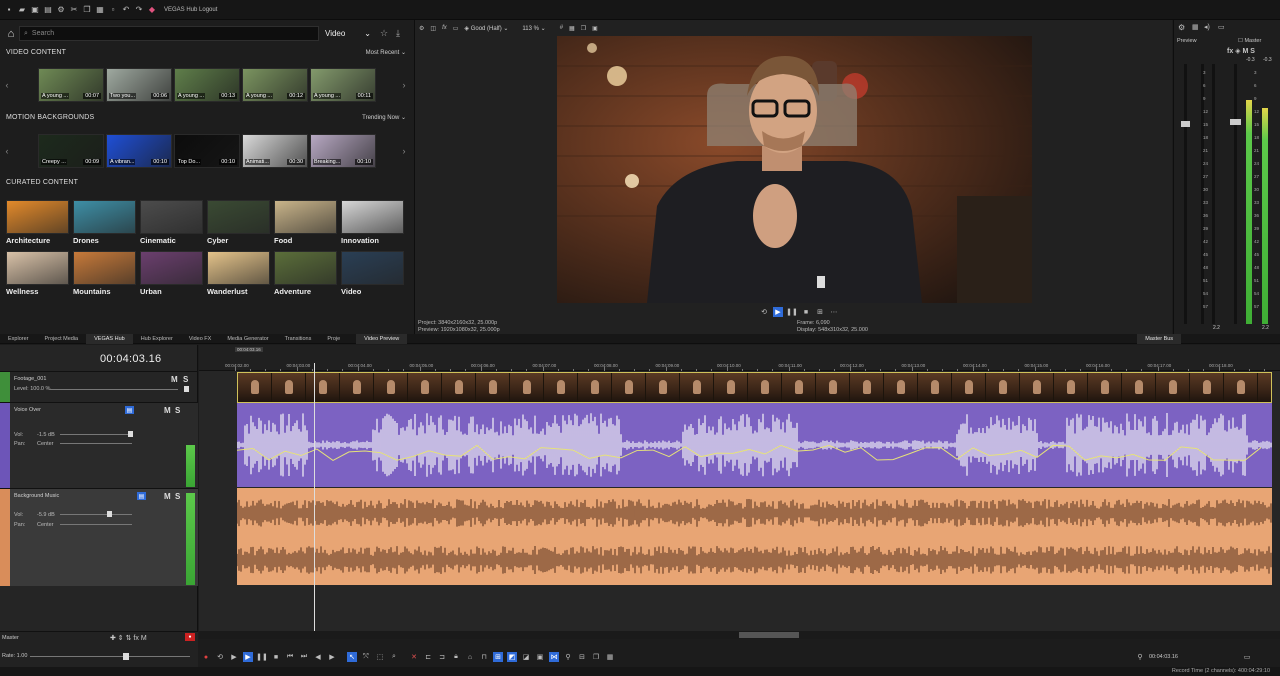  I want to click on dock-tab: Transitions, so click(298, 339).